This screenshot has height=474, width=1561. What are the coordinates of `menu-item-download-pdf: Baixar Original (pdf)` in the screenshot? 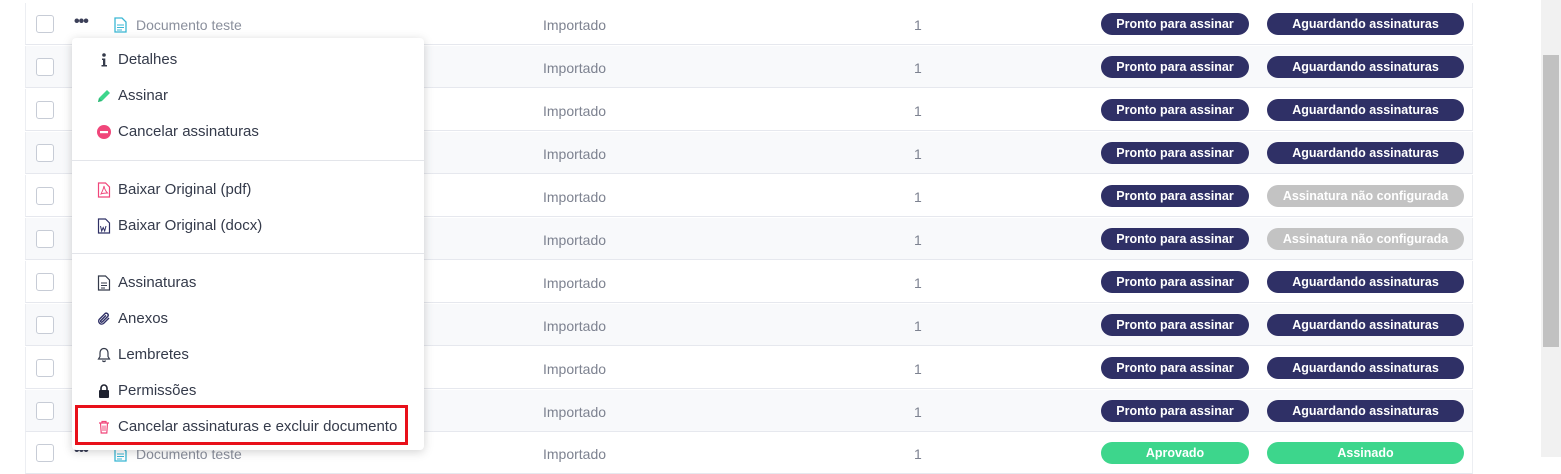 It's located at (248, 190).